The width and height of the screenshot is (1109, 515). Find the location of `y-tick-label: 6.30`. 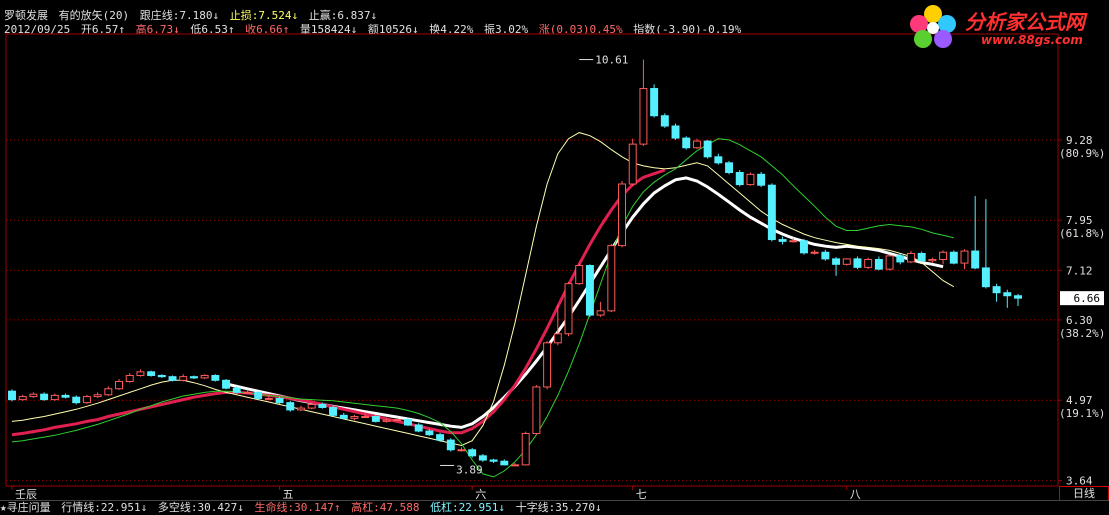

y-tick-label: 6.30 is located at coordinates (1079, 320).